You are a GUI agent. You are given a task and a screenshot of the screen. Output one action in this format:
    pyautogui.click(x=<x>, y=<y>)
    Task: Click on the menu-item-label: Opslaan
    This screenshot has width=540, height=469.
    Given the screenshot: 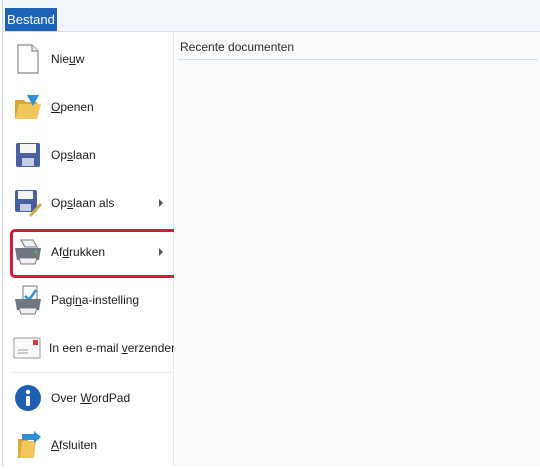 What is the action you would take?
    pyautogui.click(x=73, y=155)
    